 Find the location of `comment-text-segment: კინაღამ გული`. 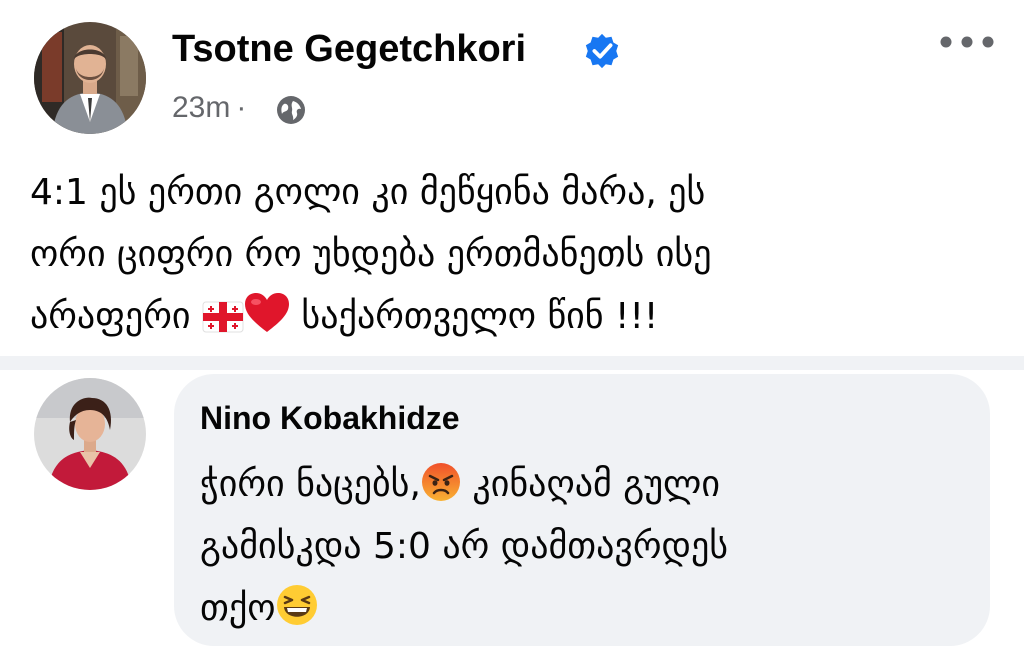

comment-text-segment: კინაღამ გული is located at coordinates (590, 484).